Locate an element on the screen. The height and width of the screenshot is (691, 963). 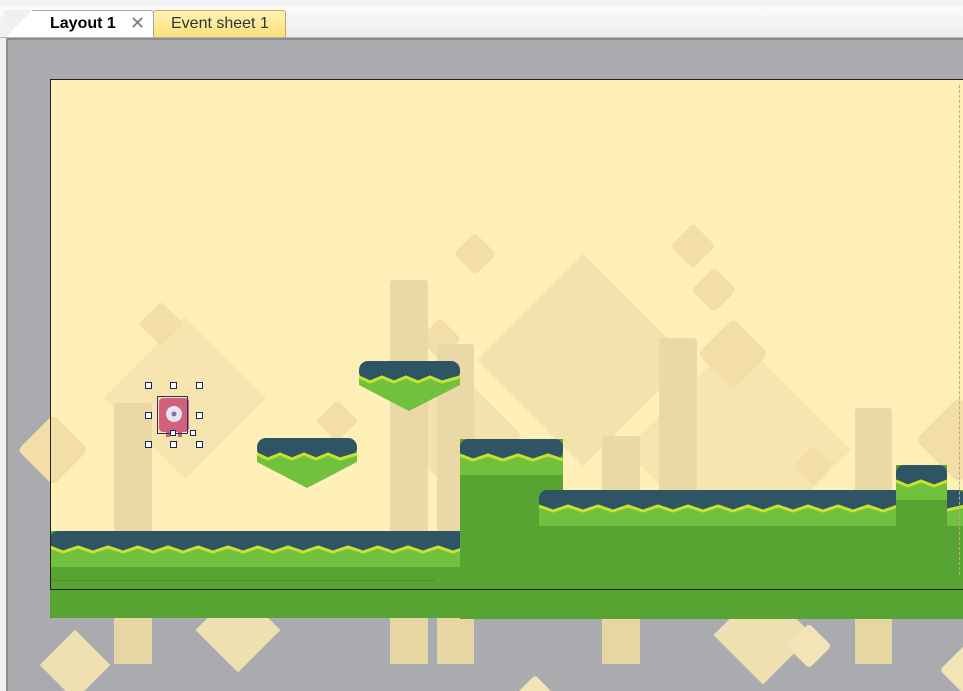
resize-handle-se is located at coordinates (199, 444).